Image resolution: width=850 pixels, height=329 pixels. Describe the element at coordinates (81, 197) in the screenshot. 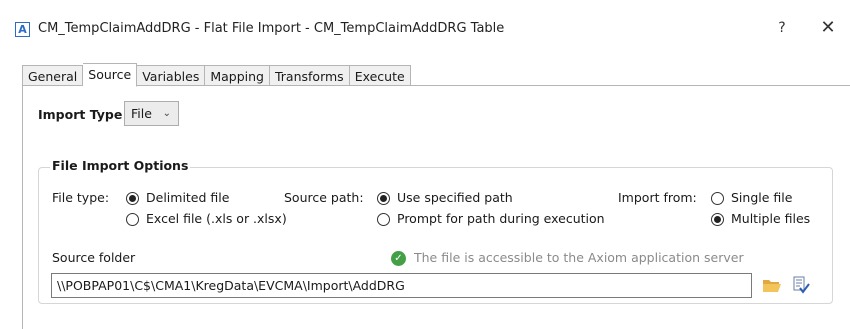

I see `file-type-label: File type:` at that location.